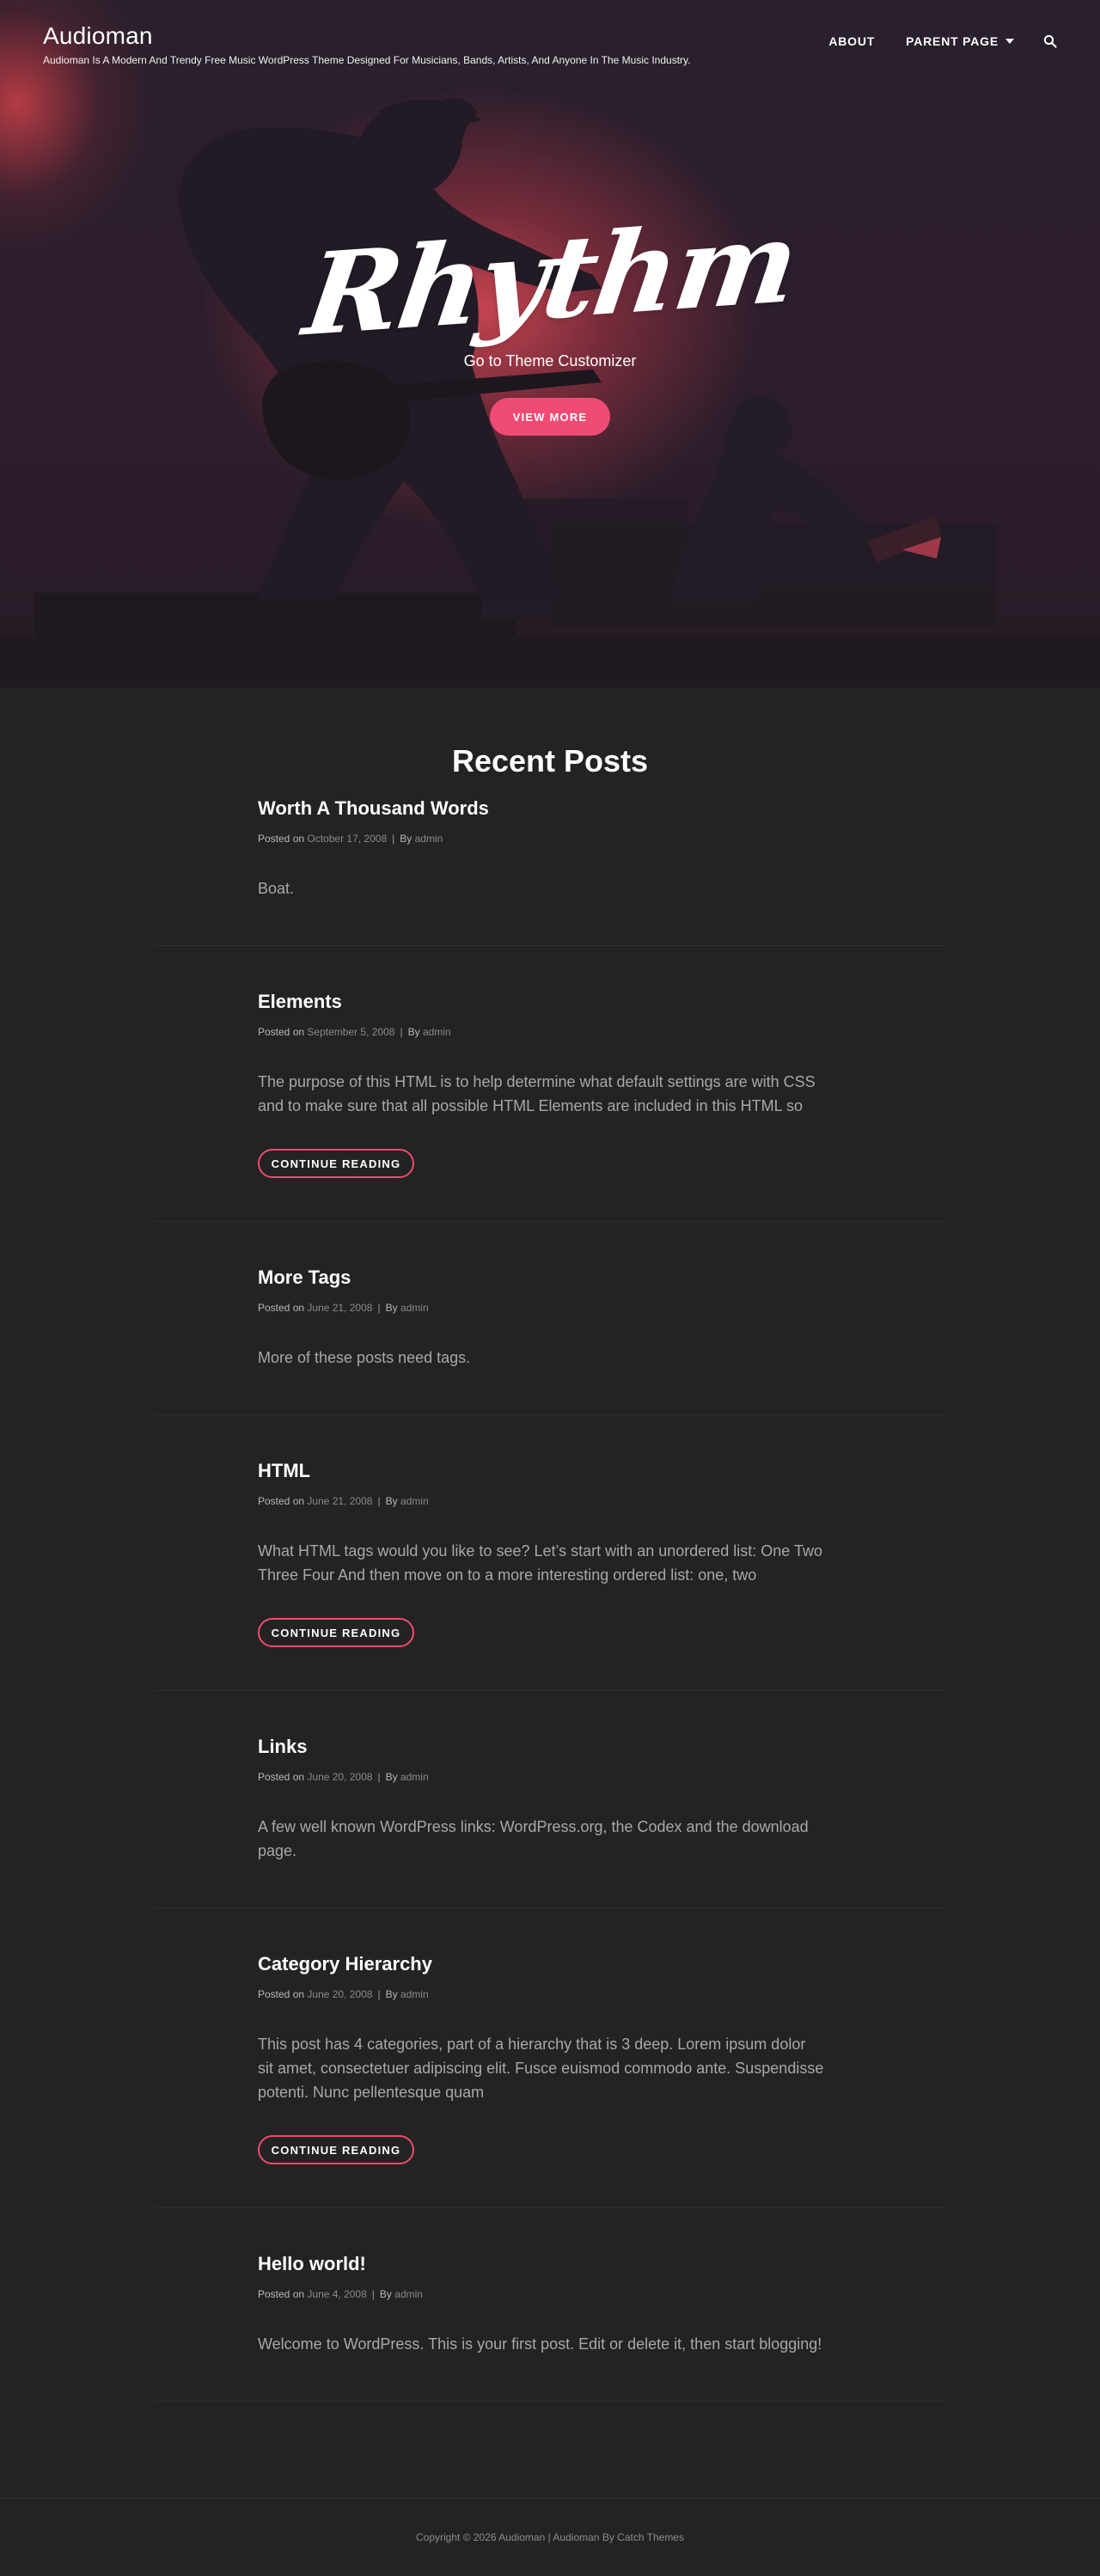 The width and height of the screenshot is (1100, 2576). I want to click on post-excerpt: More of these posts need tags., so click(364, 1357).